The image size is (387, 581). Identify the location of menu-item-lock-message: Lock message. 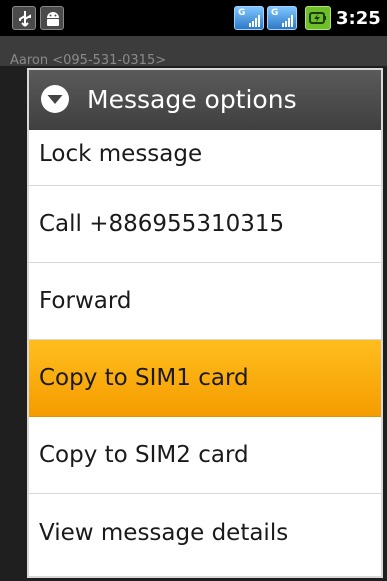
(205, 158).